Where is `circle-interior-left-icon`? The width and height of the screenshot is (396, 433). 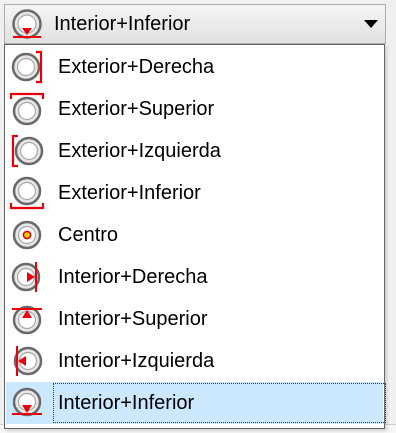
circle-interior-left-icon is located at coordinates (27, 361).